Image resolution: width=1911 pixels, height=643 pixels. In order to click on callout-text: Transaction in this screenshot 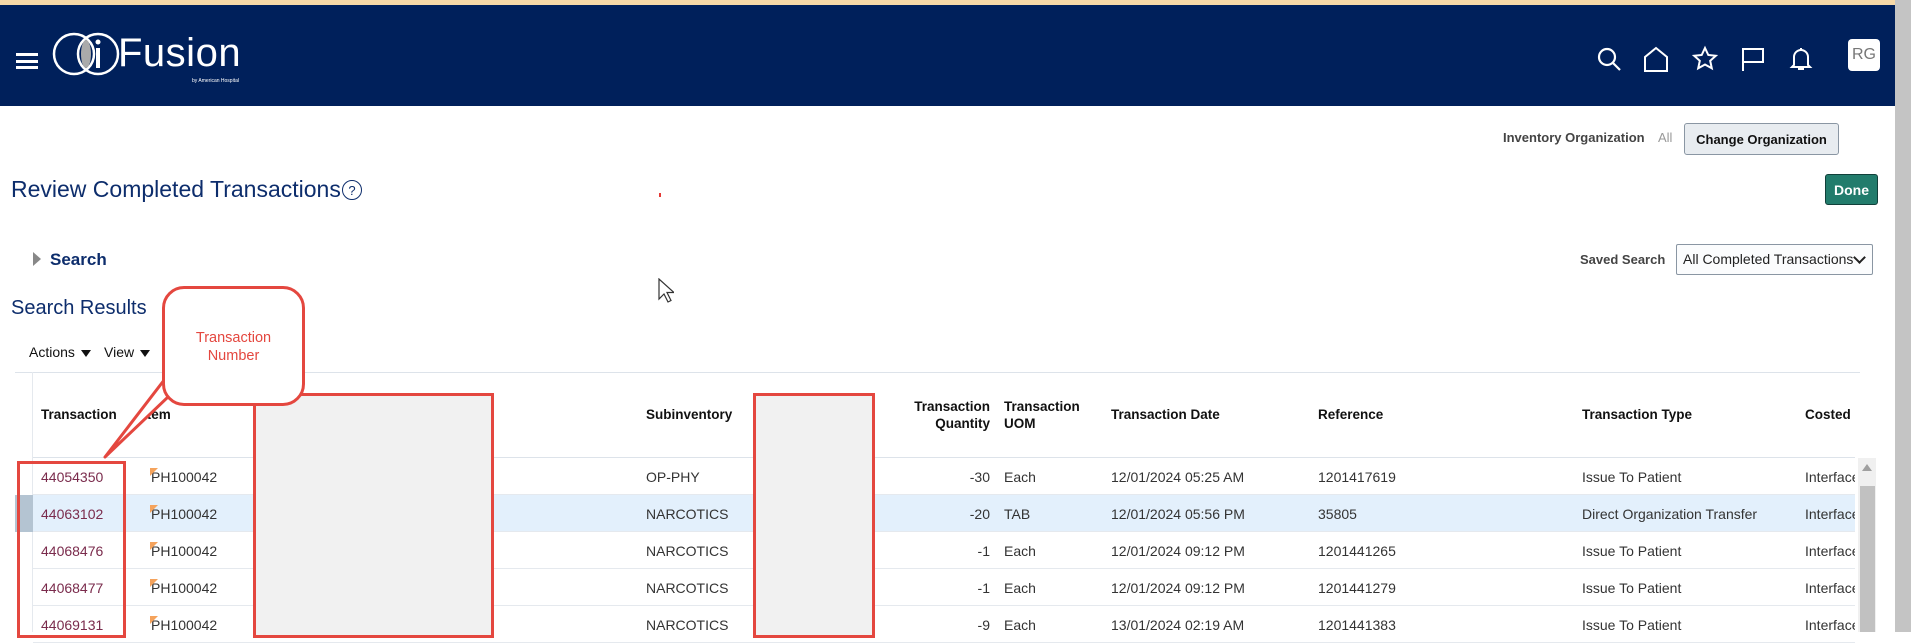, I will do `click(233, 338)`.